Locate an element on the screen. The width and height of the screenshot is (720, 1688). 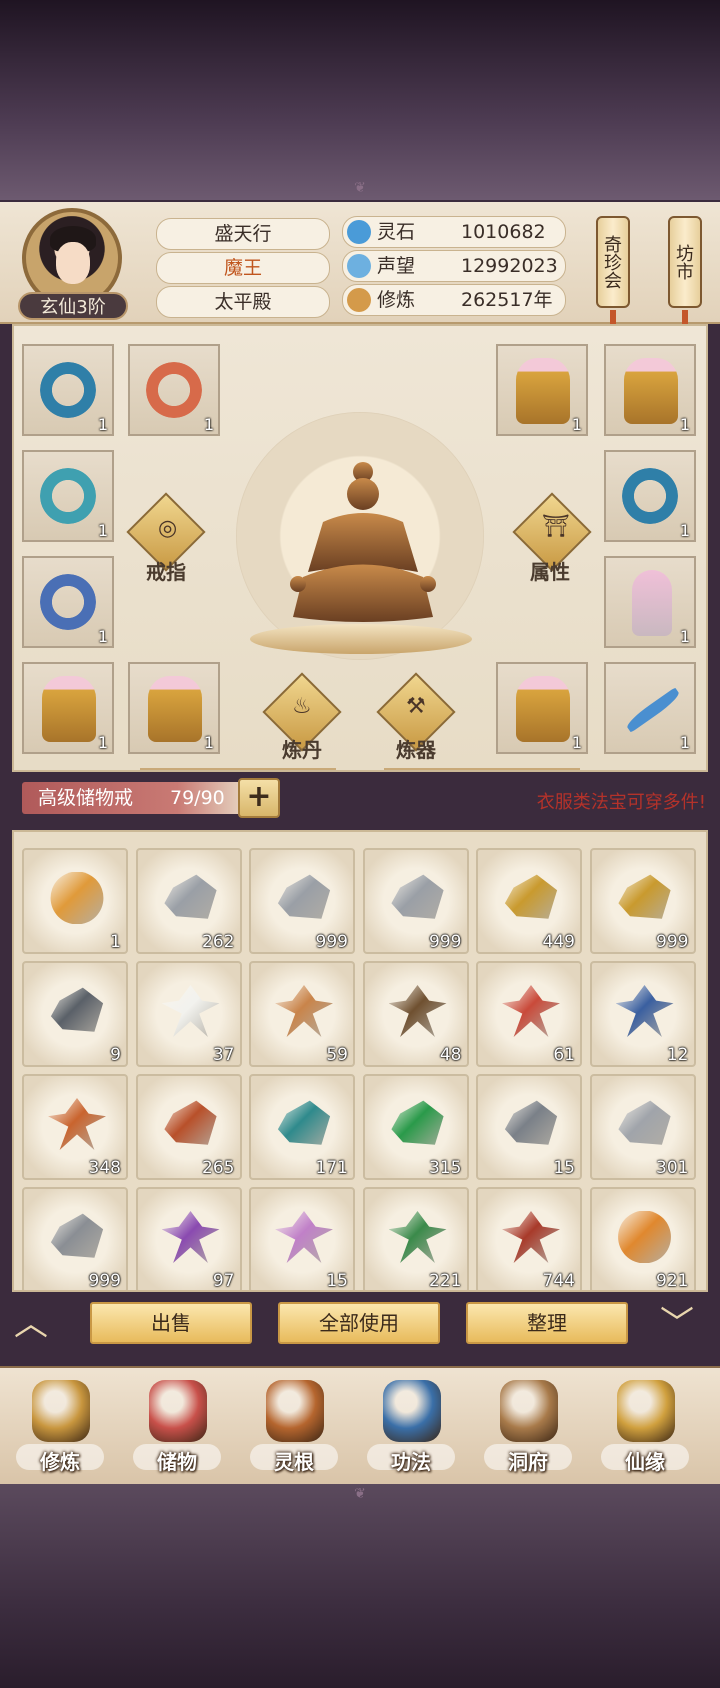
nav-label: 修炼 is located at coordinates (60, 1462).